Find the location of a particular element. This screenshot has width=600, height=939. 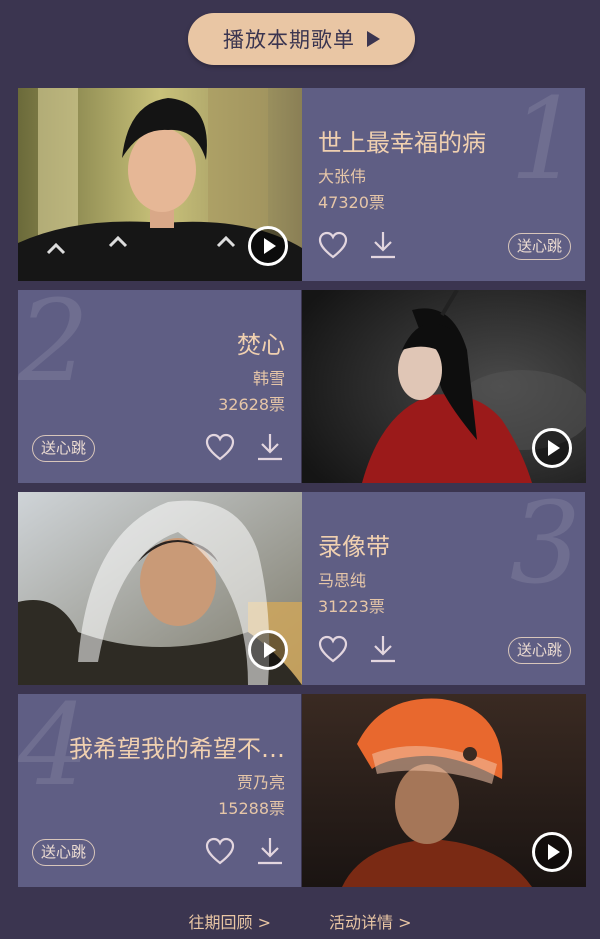

rank-number: 2 is located at coordinates (54, 348).